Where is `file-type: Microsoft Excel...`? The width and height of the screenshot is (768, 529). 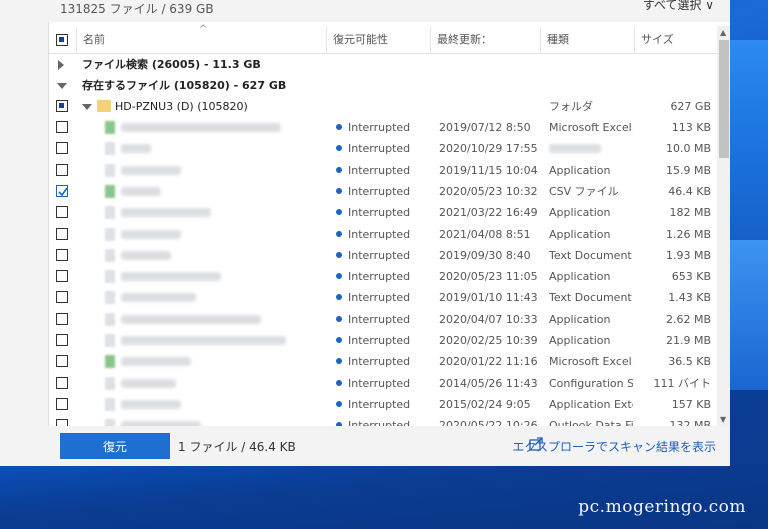
file-type: Microsoft Excel... is located at coordinates (591, 127).